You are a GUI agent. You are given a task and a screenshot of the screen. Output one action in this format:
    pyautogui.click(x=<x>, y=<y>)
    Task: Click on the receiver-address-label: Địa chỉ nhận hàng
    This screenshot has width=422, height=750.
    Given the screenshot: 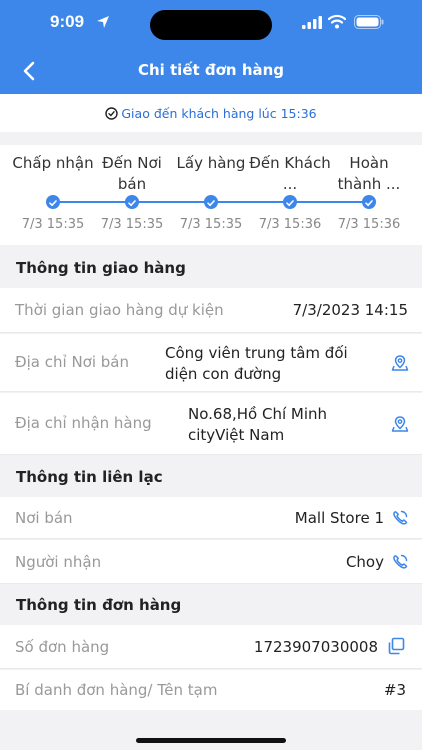 What is the action you would take?
    pyautogui.click(x=83, y=423)
    